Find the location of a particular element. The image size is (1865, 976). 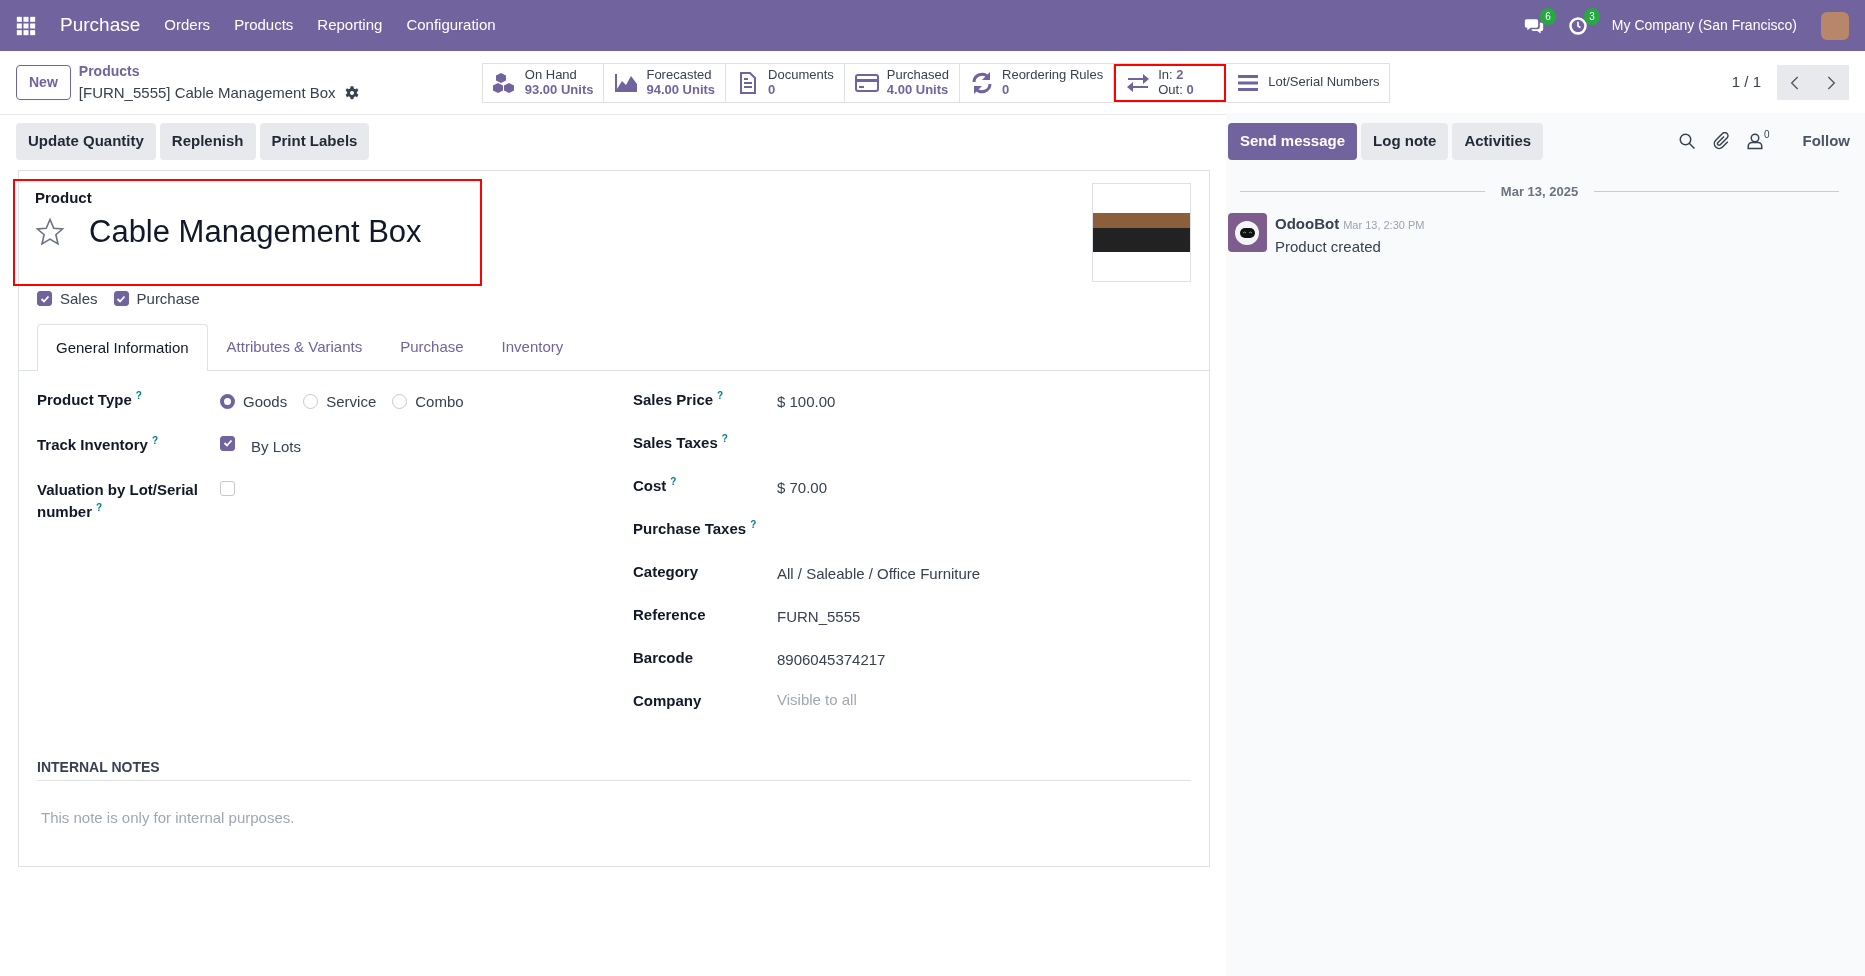

field-label: Cost $^{?}$ is located at coordinates (655, 485).